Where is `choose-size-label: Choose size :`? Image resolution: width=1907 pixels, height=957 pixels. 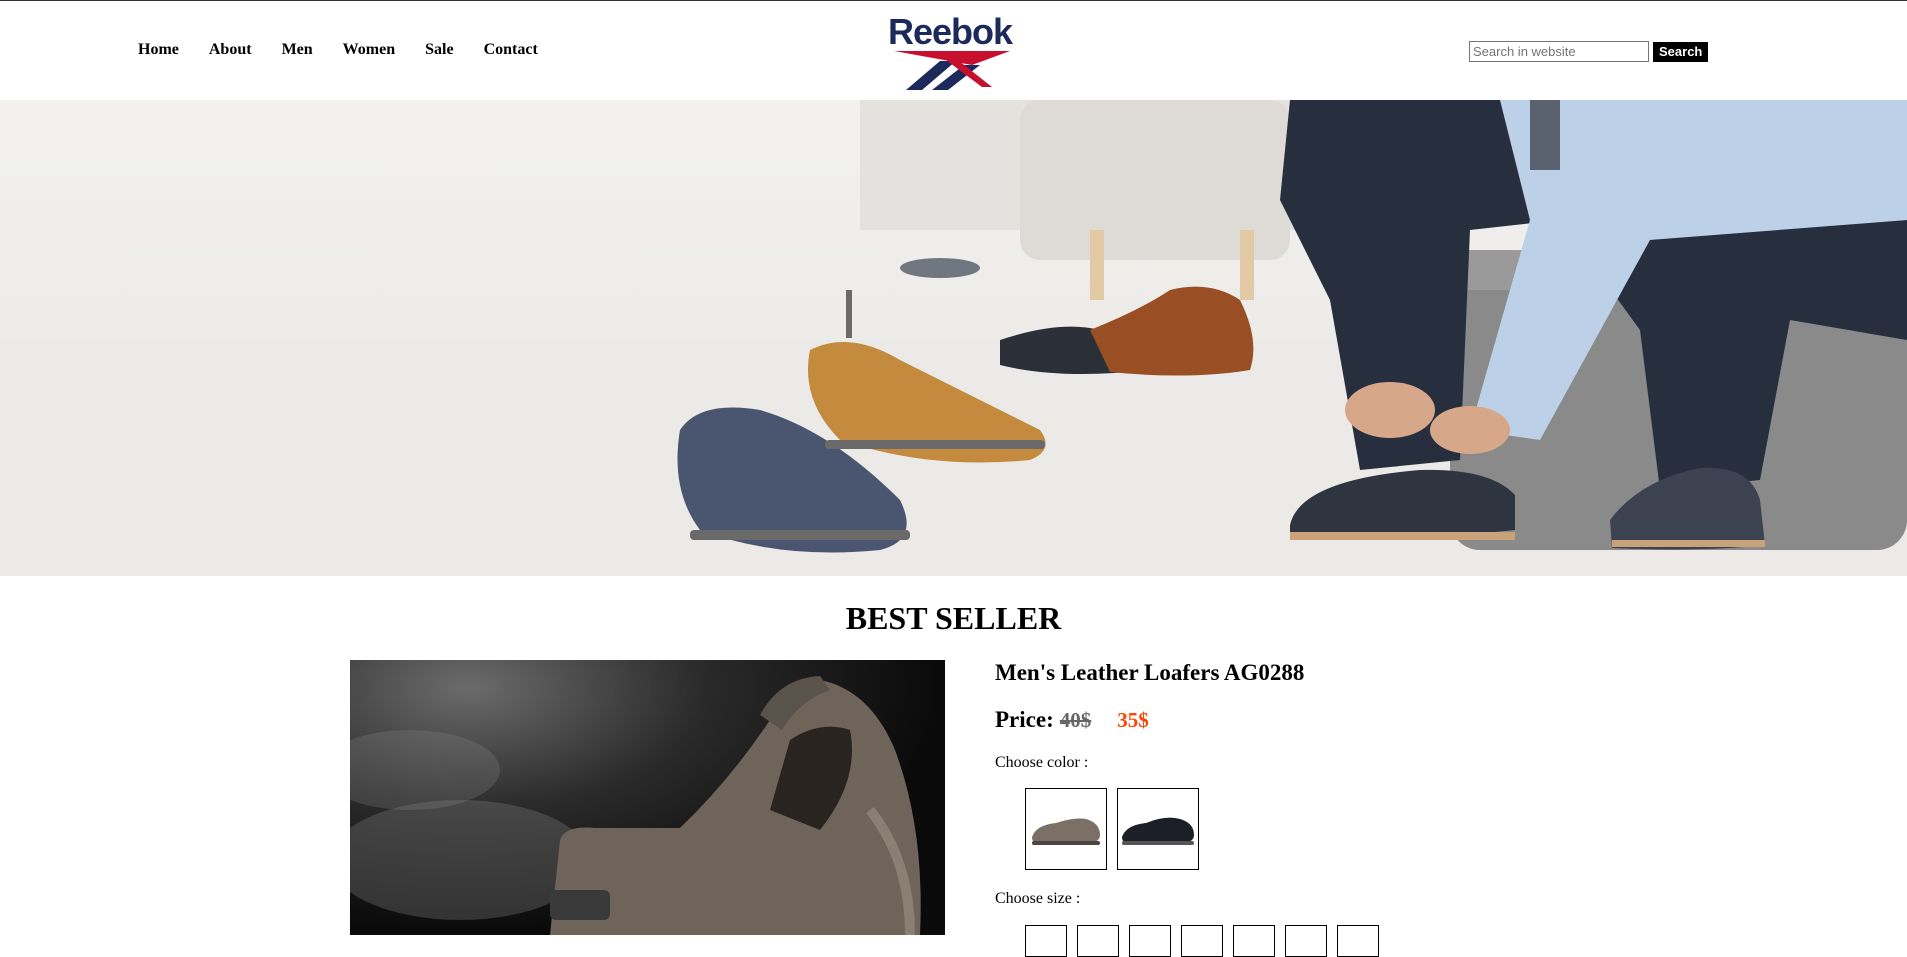
choose-size-label: Choose size : is located at coordinates (1038, 898).